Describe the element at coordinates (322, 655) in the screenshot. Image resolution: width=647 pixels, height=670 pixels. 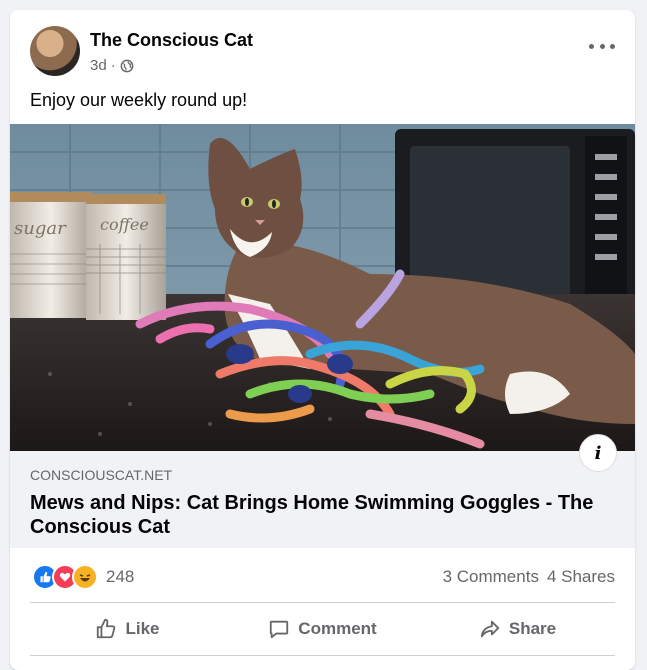
I see `actions-divider` at that location.